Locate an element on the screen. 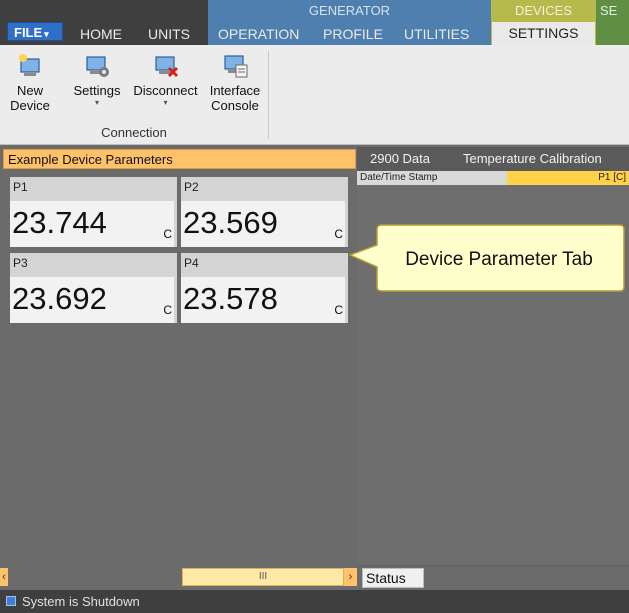 This screenshot has height=613, width=629. param-label: P2 is located at coordinates (191, 187).